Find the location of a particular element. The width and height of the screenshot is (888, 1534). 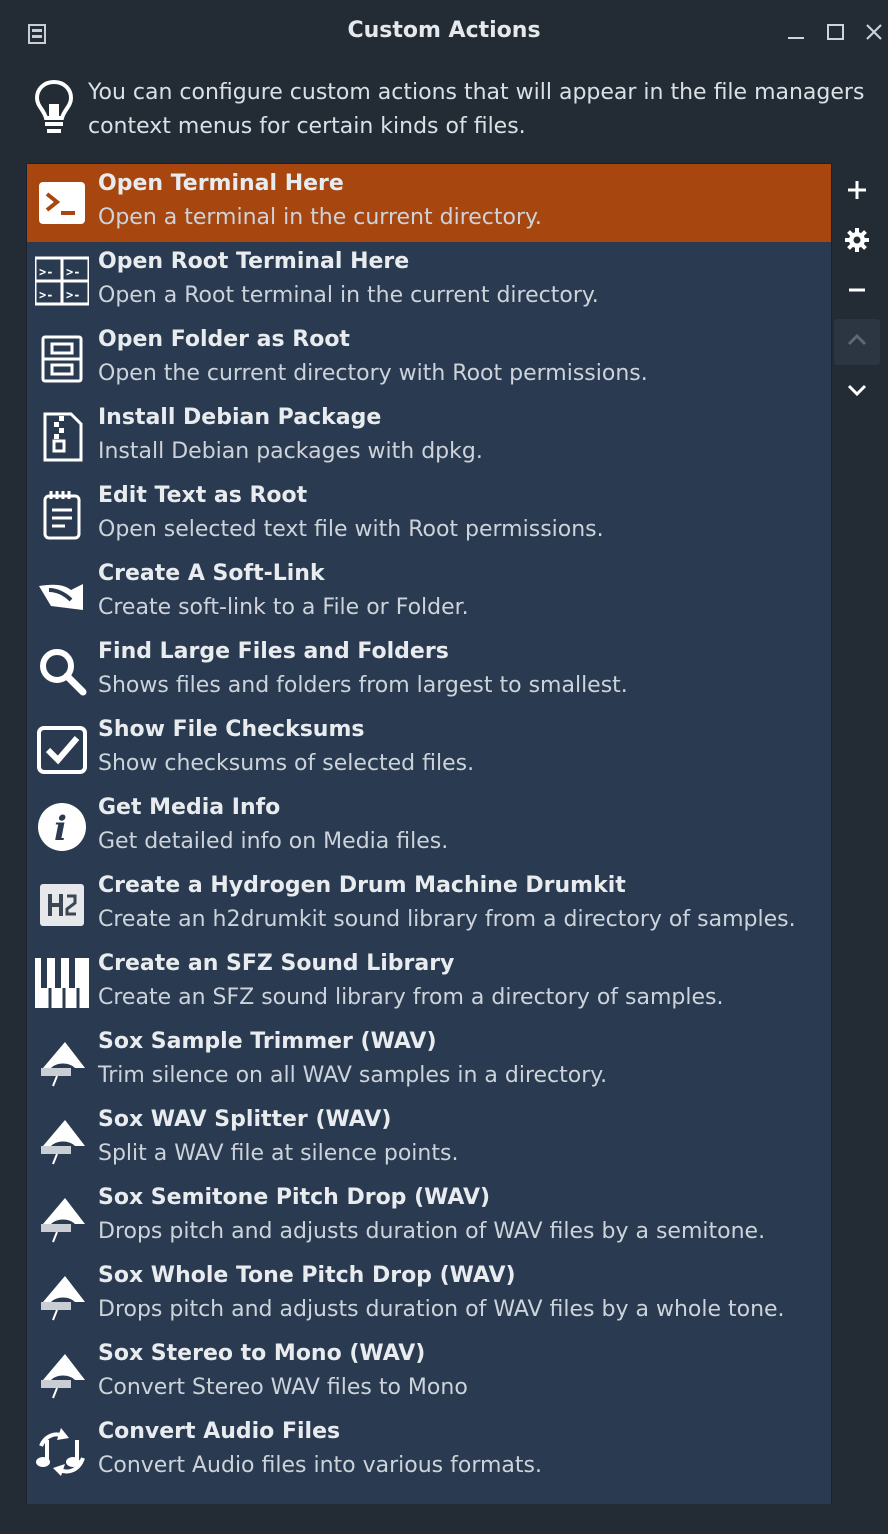

action-name: Show File Checksums is located at coordinates (231, 729).